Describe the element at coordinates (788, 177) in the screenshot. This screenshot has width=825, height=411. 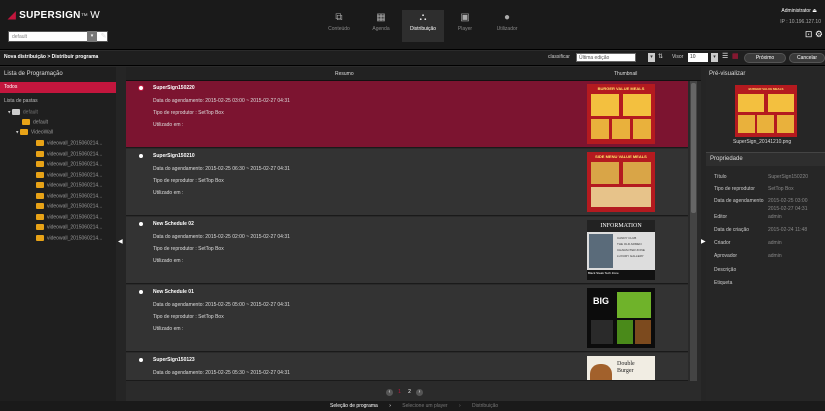
I see `property-value: SuperSign150220` at that location.